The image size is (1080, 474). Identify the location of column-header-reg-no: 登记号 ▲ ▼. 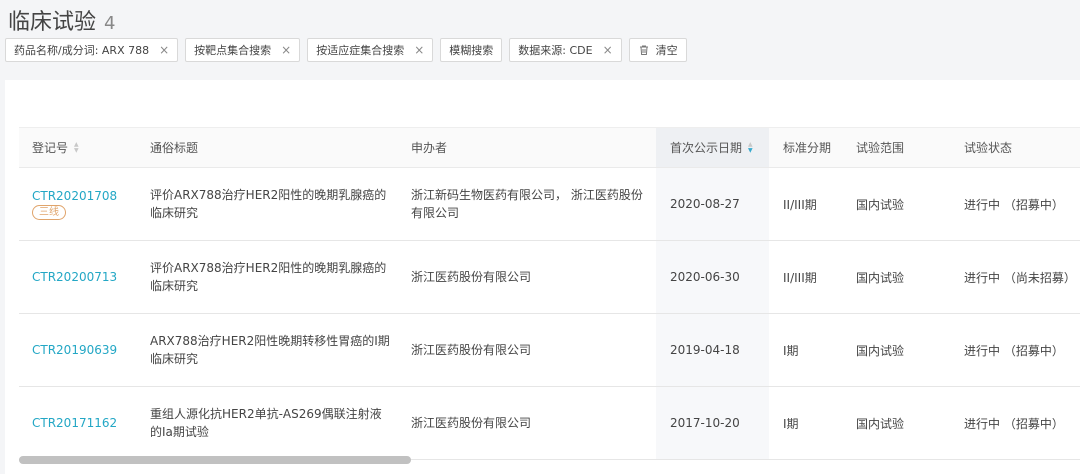
(55, 147).